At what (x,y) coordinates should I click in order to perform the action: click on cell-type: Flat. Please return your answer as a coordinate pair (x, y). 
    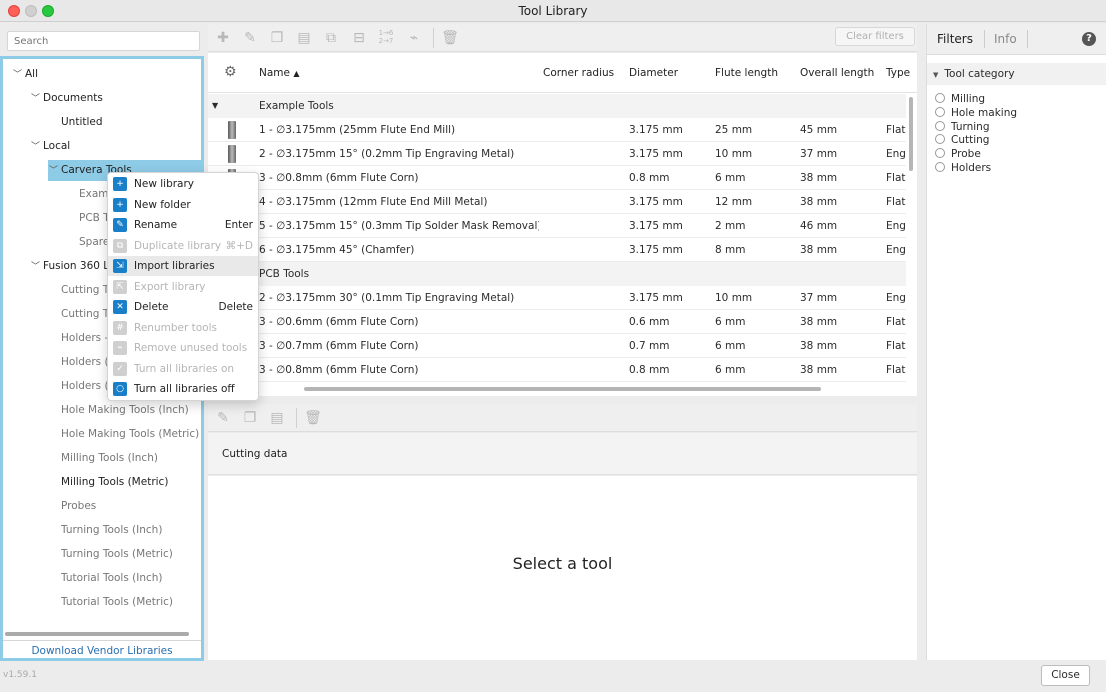
    Looking at the image, I should click on (896, 178).